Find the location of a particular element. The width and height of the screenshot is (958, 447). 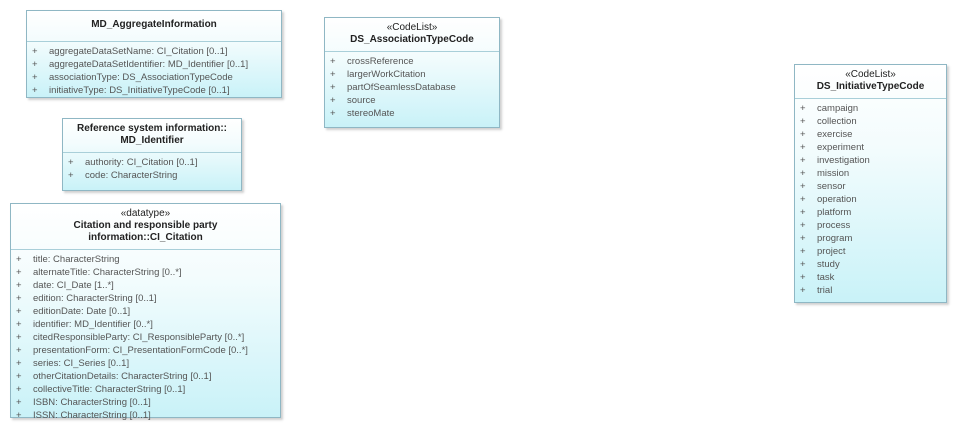

attribute-row: + stereoMate is located at coordinates (414, 113).